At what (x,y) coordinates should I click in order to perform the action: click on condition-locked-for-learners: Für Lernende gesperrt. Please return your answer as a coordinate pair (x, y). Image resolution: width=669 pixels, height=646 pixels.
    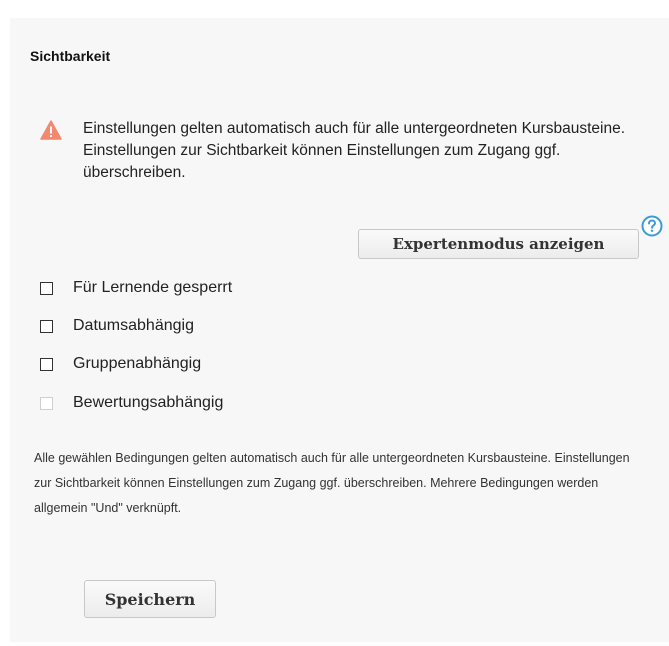
    Looking at the image, I should click on (136, 288).